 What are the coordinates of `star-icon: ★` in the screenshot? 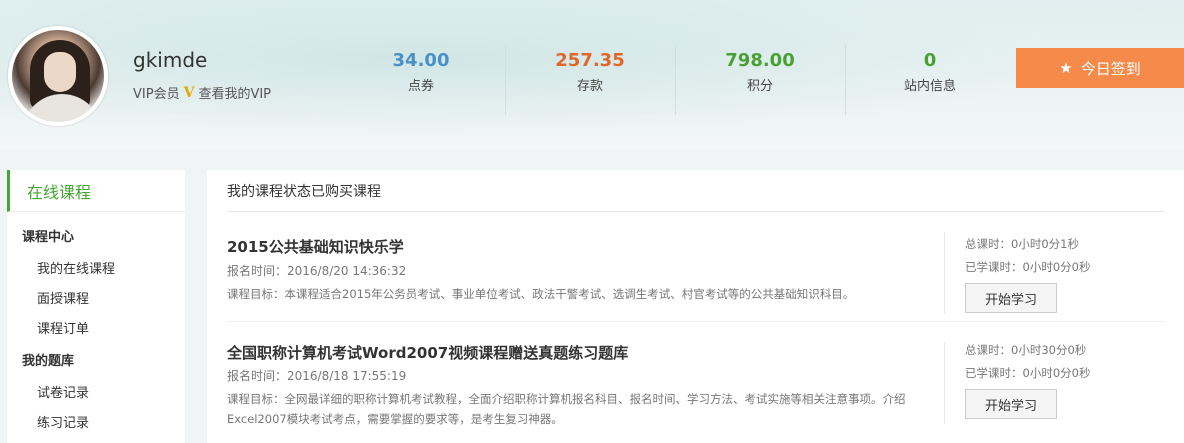 It's located at (1066, 68).